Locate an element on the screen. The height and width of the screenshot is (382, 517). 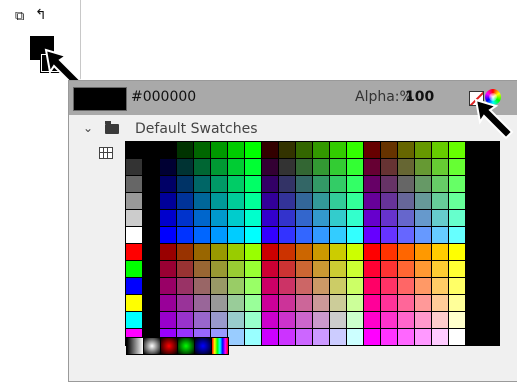
reset-colors-icon: ↰ is located at coordinates (41, 15).